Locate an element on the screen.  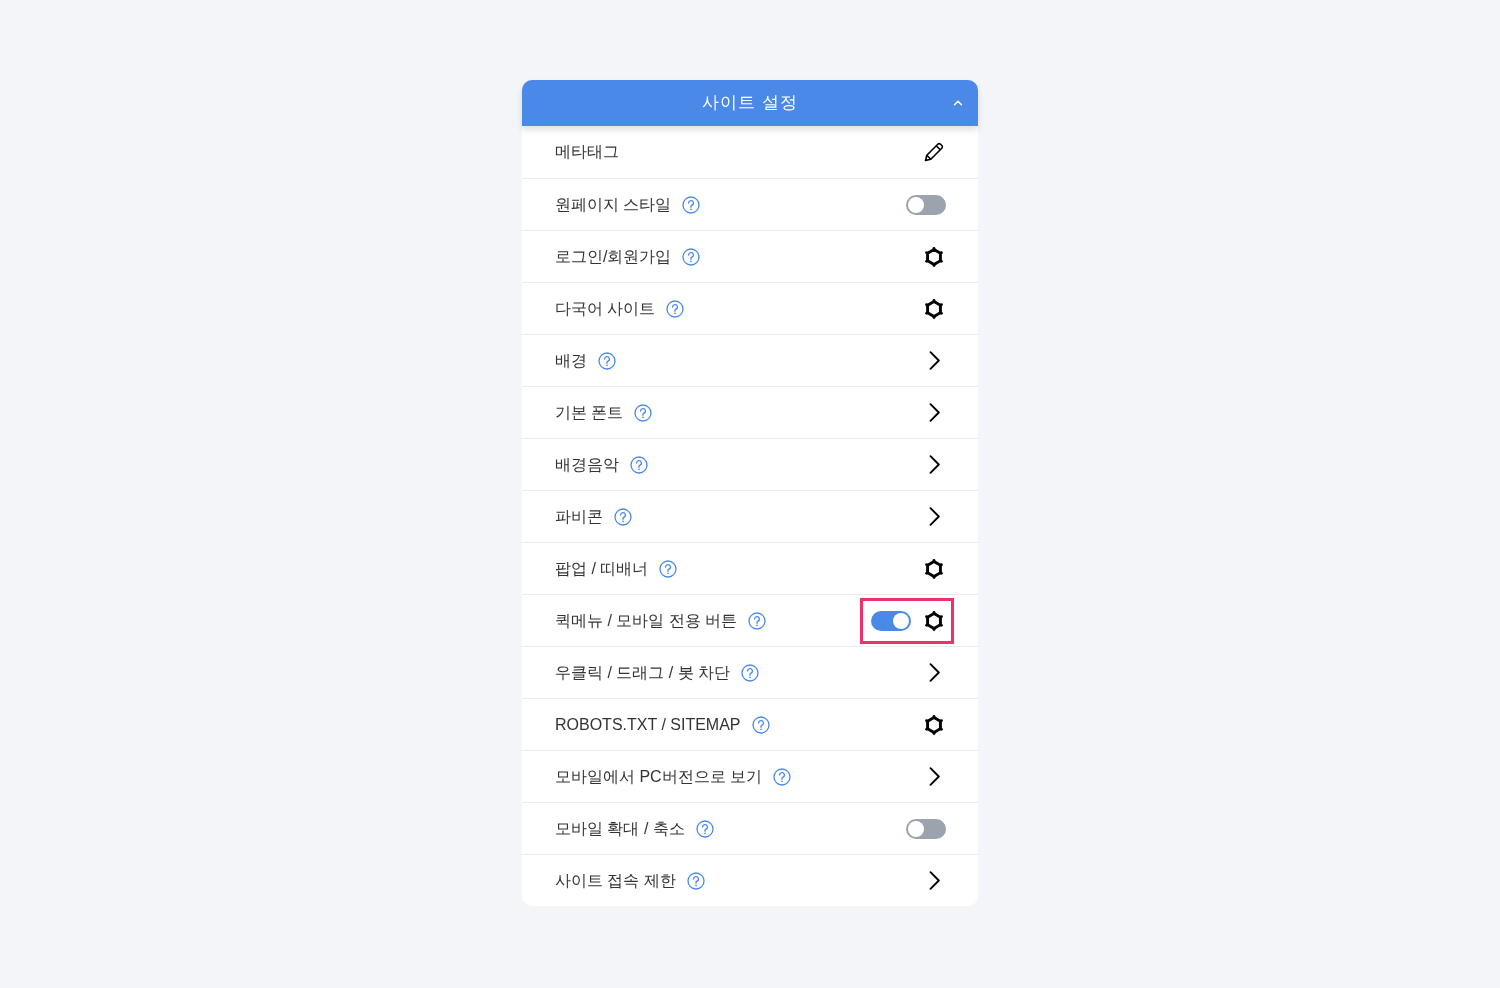
row-label: 파비콘 is located at coordinates (579, 516).